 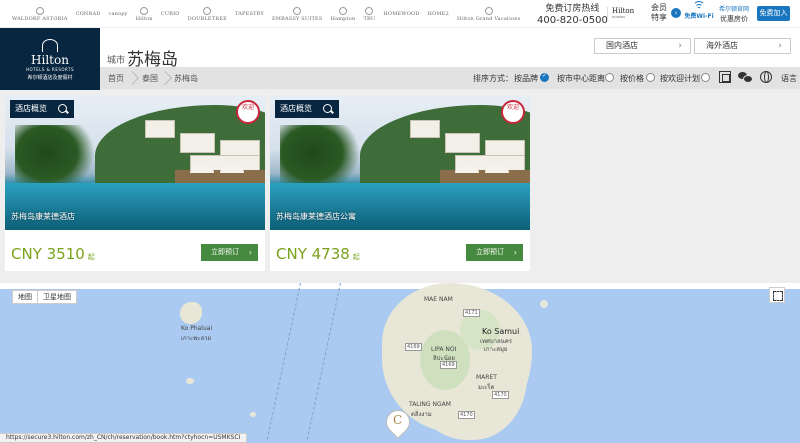 What do you see at coordinates (50, 78) in the screenshot?
I see `logo-sub2: 希尔顿酒店及度假村` at bounding box center [50, 78].